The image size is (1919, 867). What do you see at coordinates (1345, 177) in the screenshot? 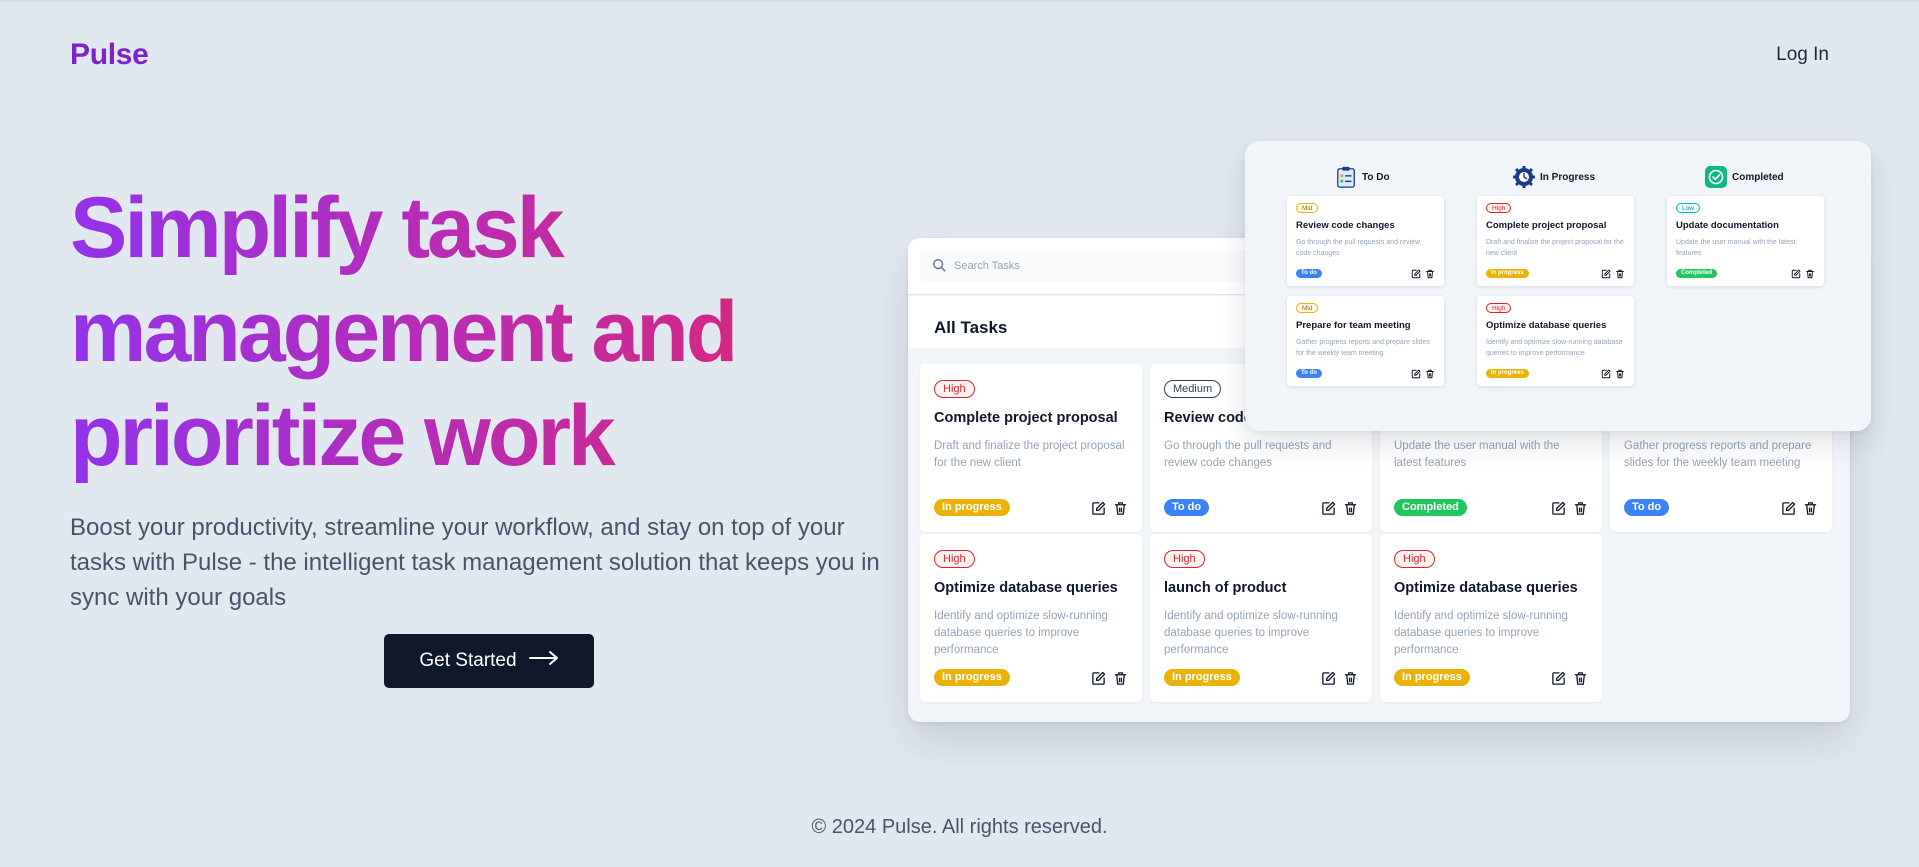
I see `clipboard-checklist-icon` at bounding box center [1345, 177].